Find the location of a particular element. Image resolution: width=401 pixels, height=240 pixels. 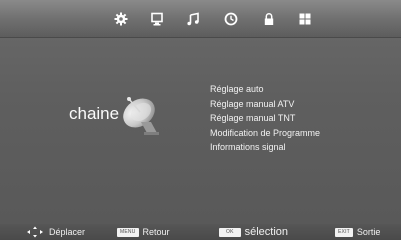

grid-icon is located at coordinates (305, 19).